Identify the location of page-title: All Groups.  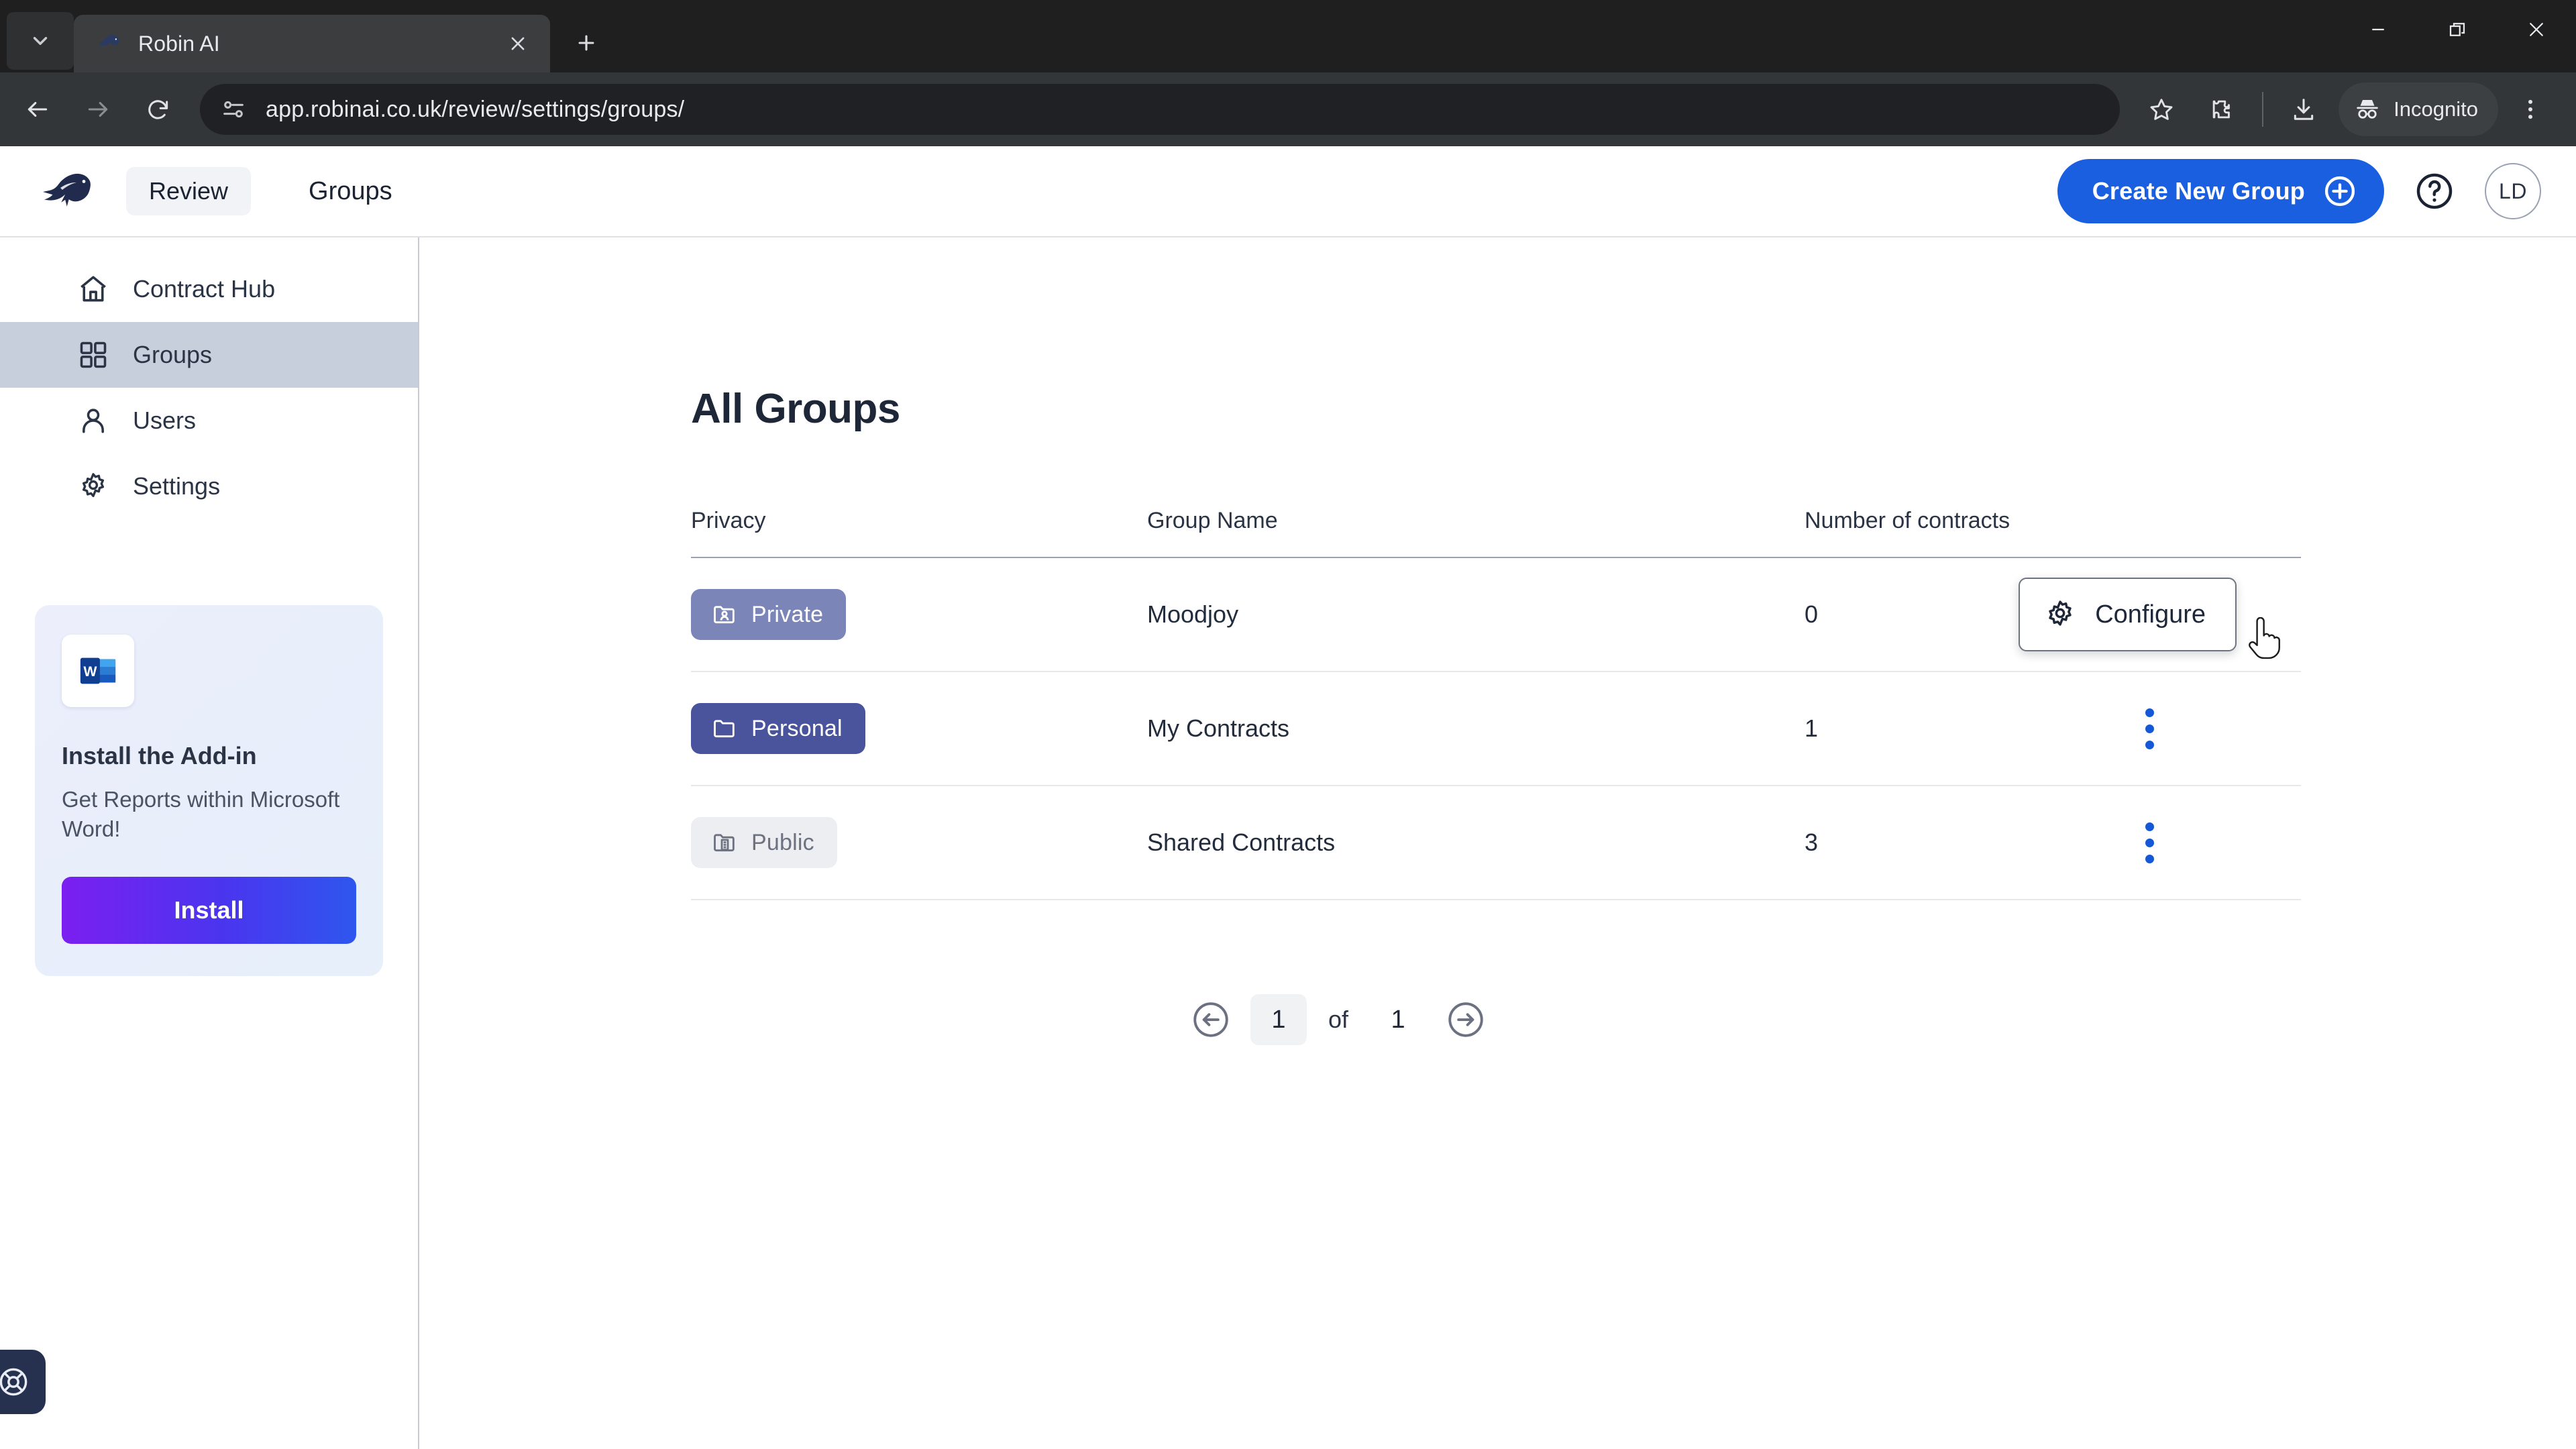
(795, 409).